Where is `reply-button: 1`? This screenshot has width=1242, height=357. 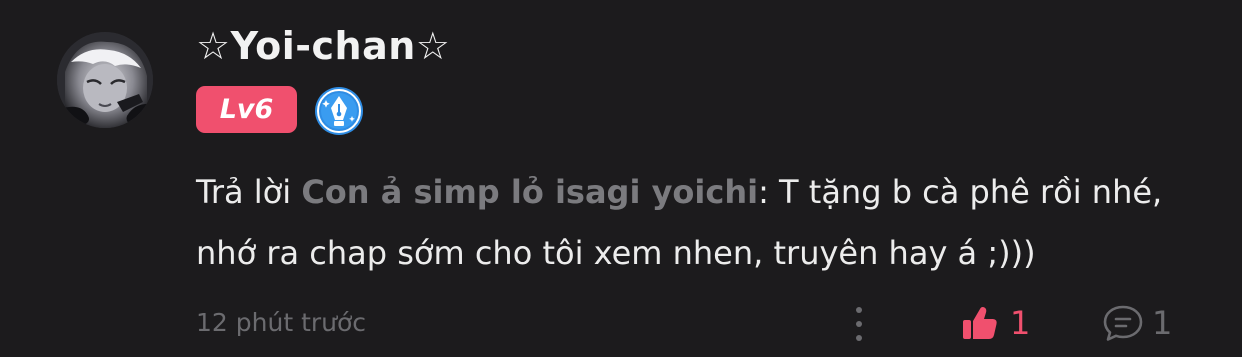
reply-button: 1 is located at coordinates (1137, 323).